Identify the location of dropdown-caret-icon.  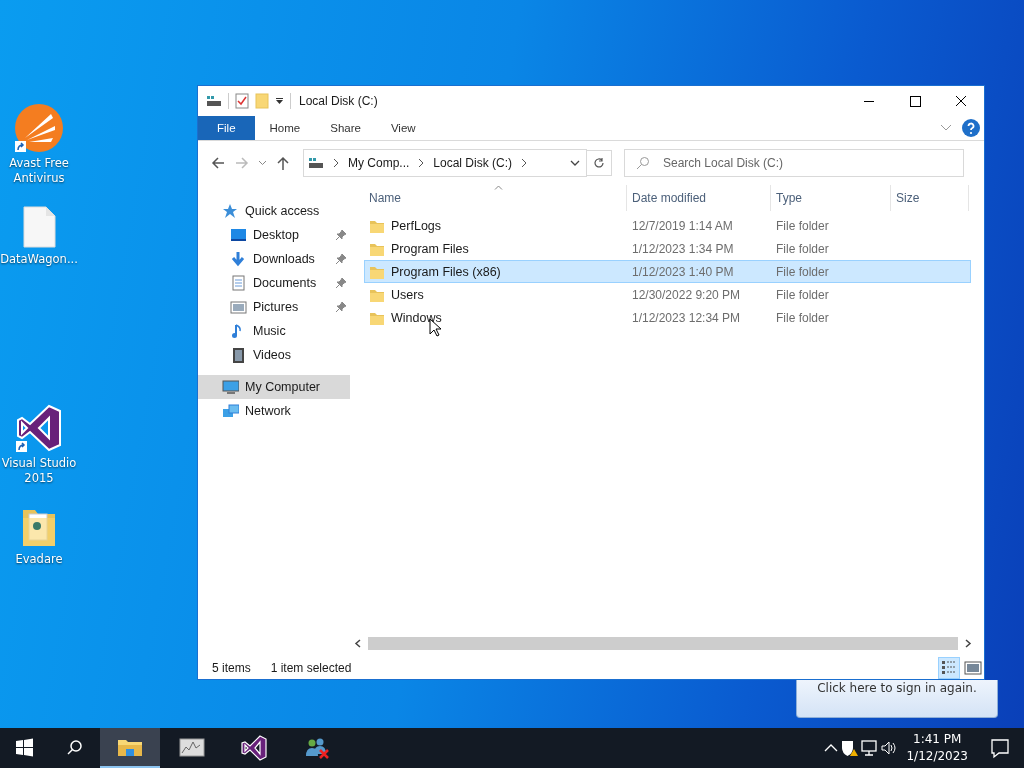
(279, 101).